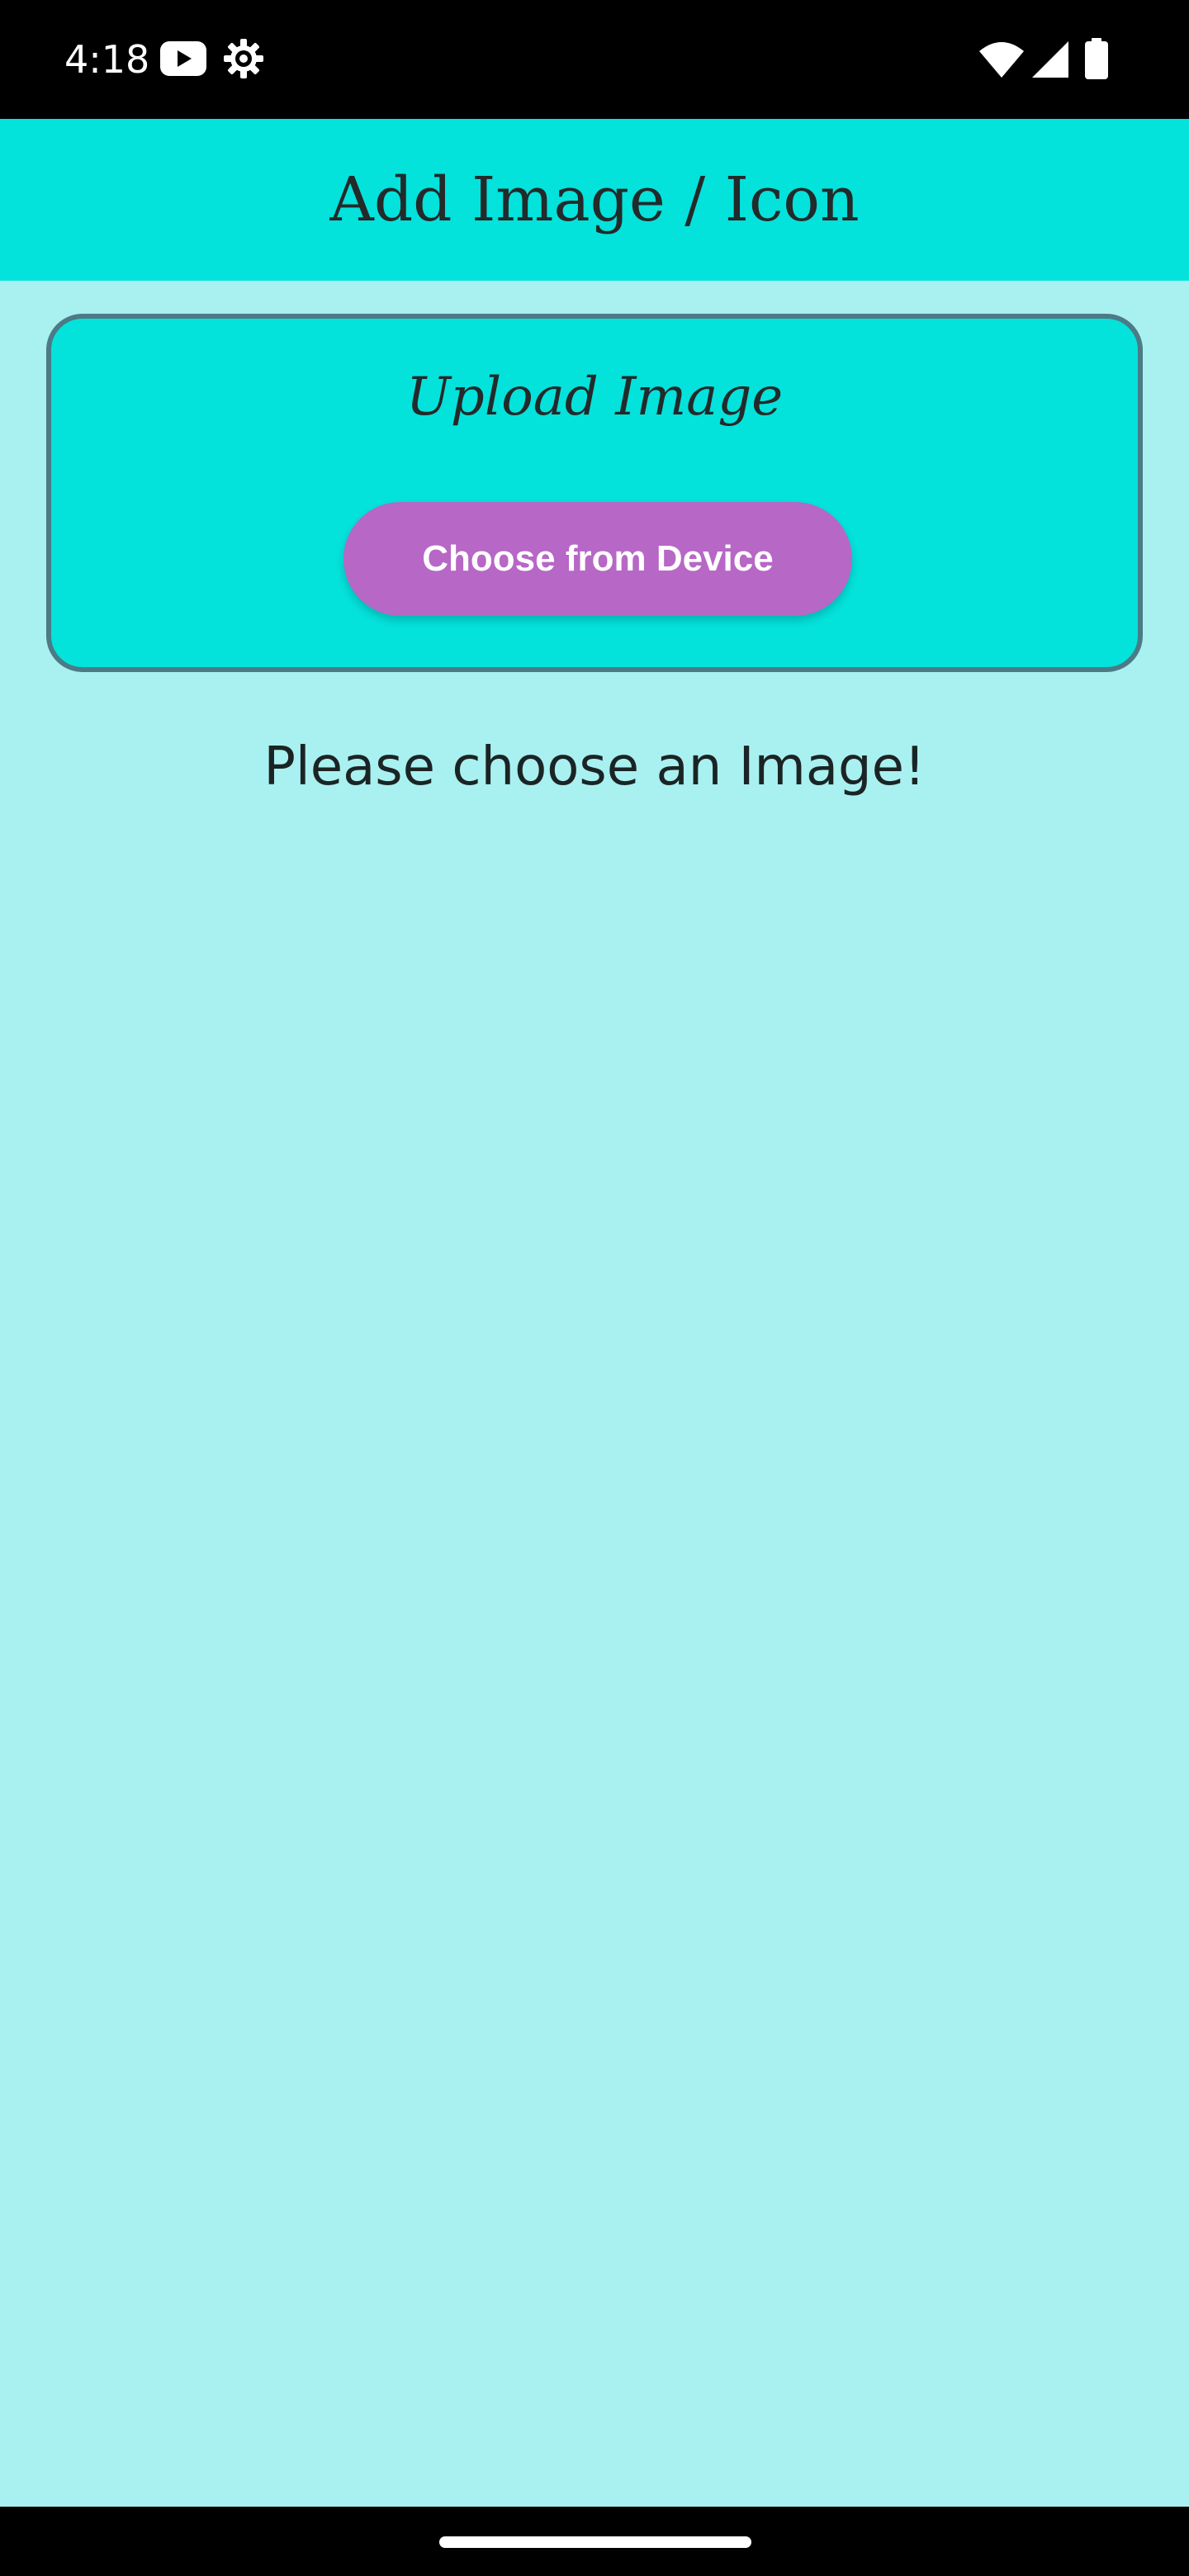 The height and width of the screenshot is (2576, 1189). I want to click on app-bar: Add Image / Icon, so click(594, 200).